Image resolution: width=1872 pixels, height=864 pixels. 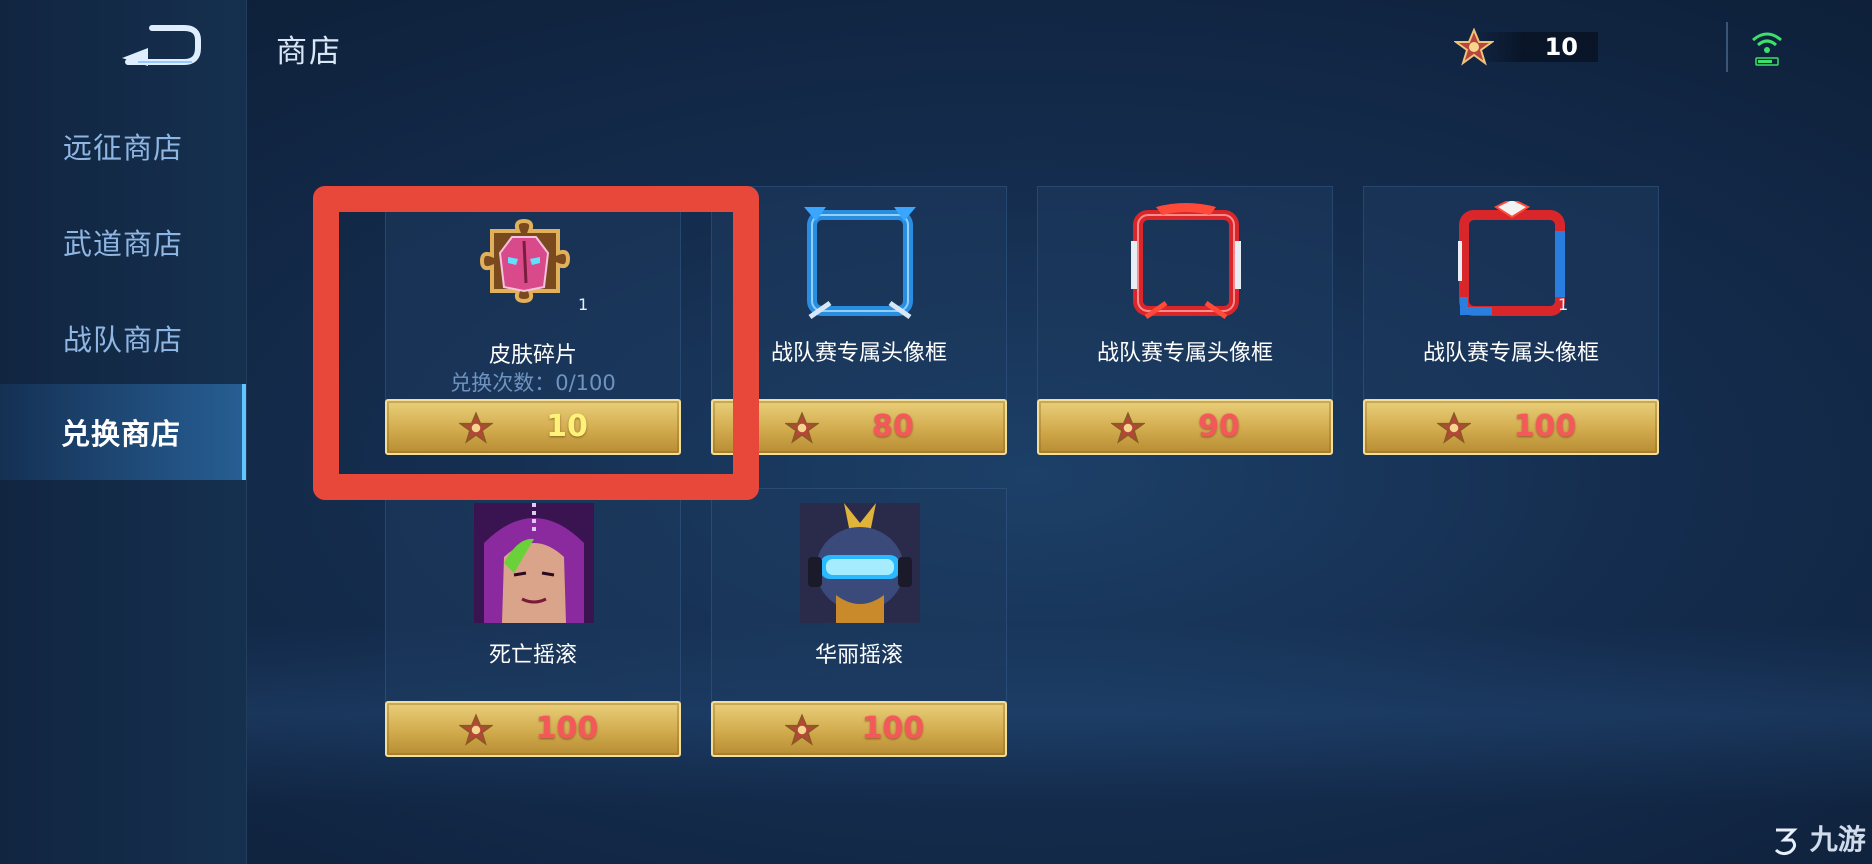 I want to click on shop-item-skin-fragment: 1 皮肤碎片 兑换次数：0/100 10, so click(x=533, y=320).